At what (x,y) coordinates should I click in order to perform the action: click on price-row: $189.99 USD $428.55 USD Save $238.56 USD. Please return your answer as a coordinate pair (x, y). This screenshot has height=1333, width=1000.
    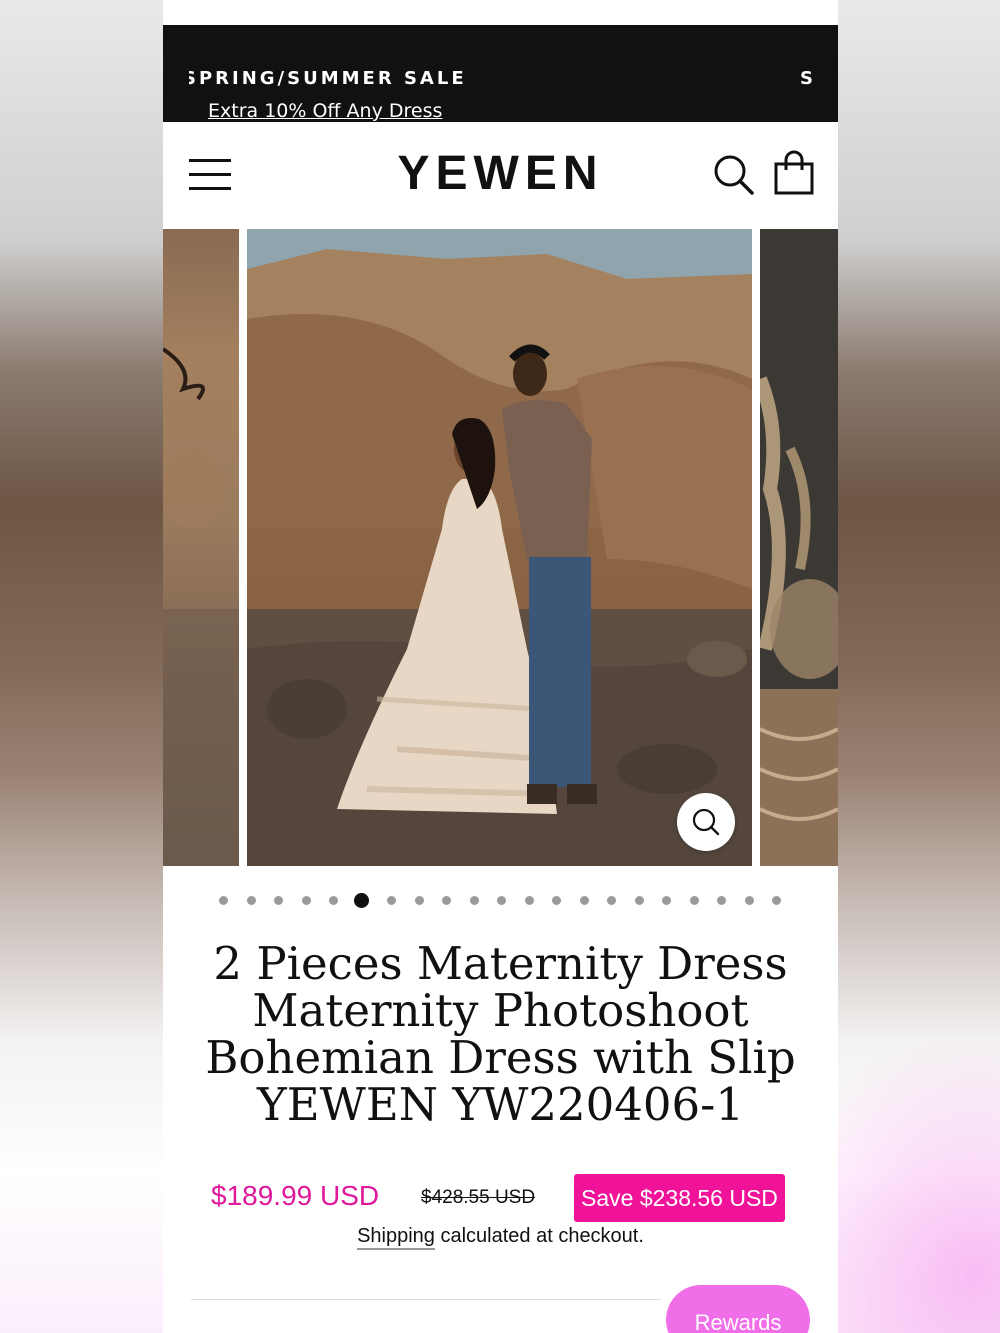
    Looking at the image, I should click on (500, 1198).